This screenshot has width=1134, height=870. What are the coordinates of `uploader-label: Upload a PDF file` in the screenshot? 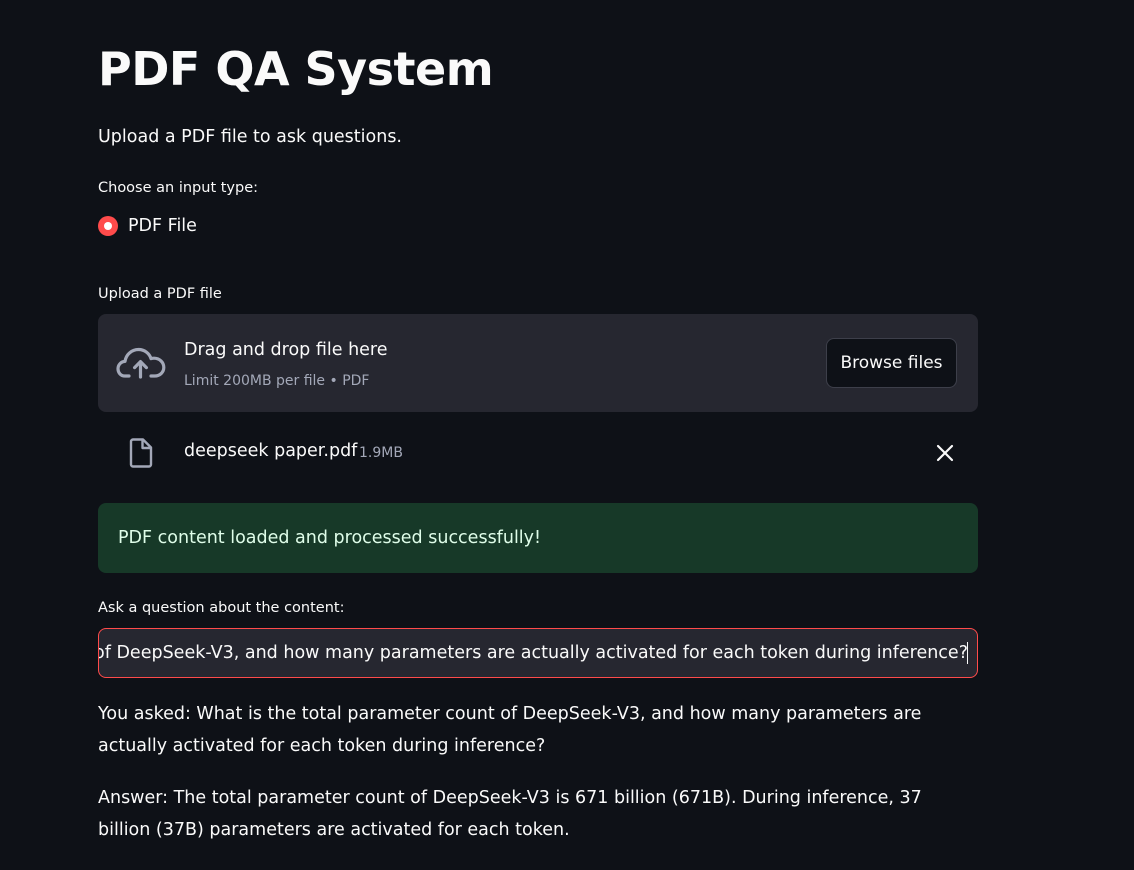 It's located at (160, 294).